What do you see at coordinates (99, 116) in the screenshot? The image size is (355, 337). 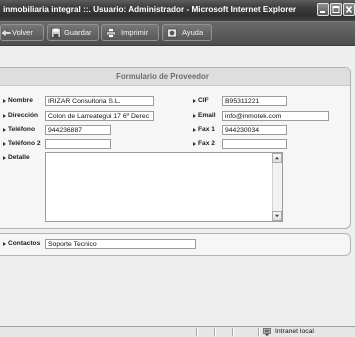 I see `direccion-input` at bounding box center [99, 116].